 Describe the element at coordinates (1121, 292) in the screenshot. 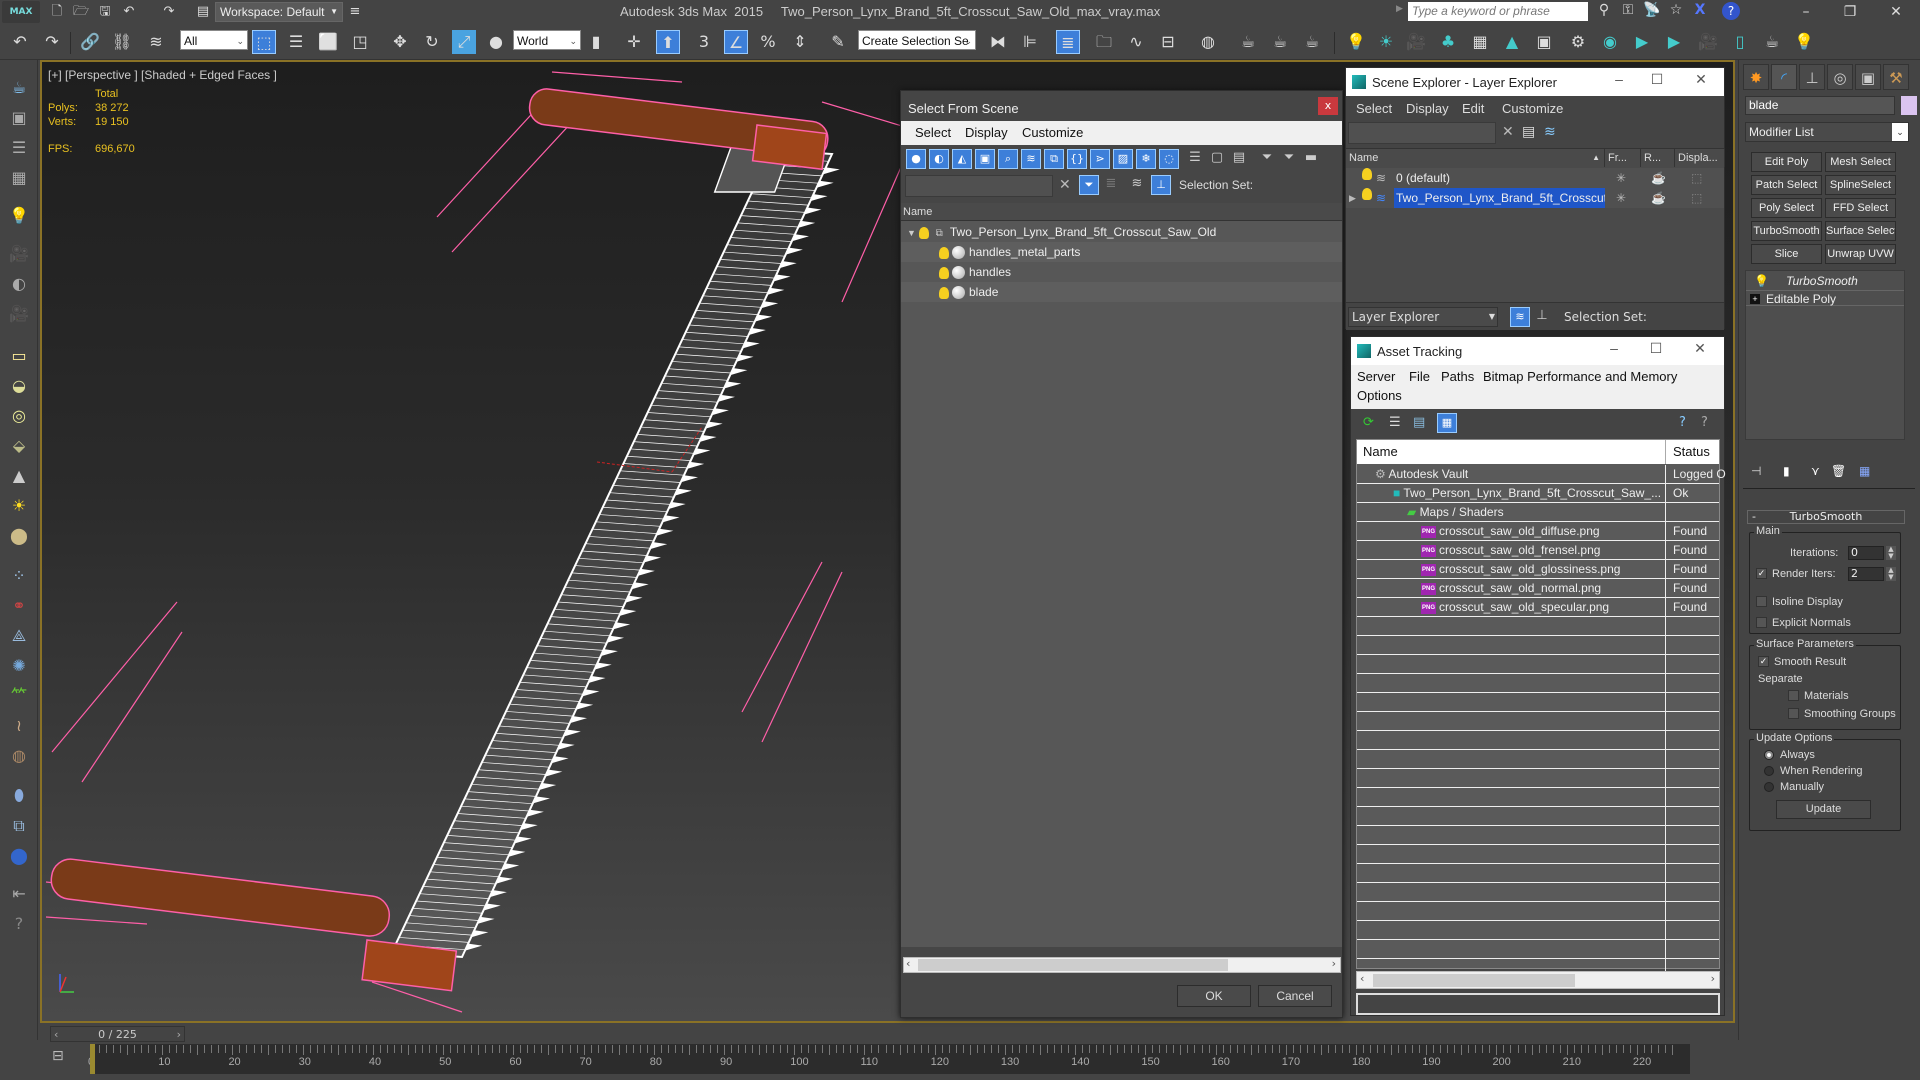

I see `tree-row: blade` at that location.